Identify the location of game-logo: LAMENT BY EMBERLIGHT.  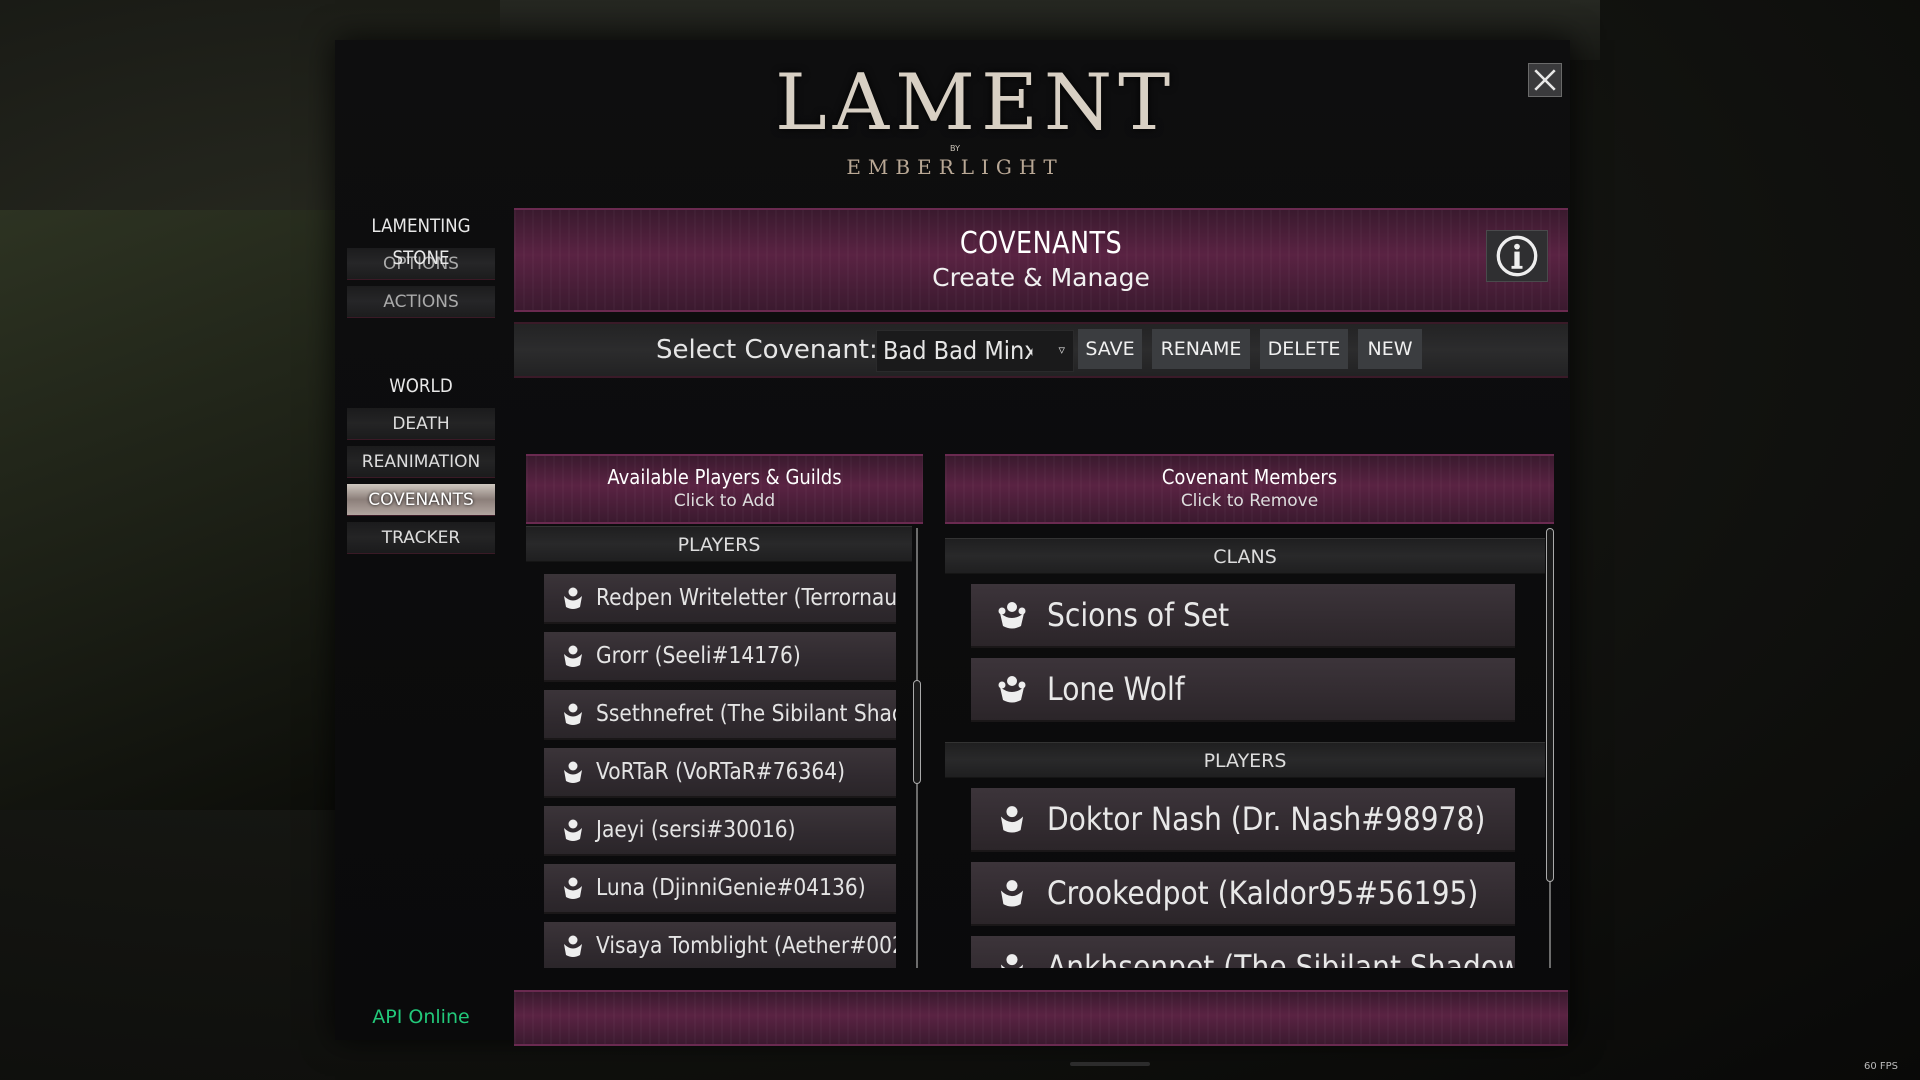
(955, 125).